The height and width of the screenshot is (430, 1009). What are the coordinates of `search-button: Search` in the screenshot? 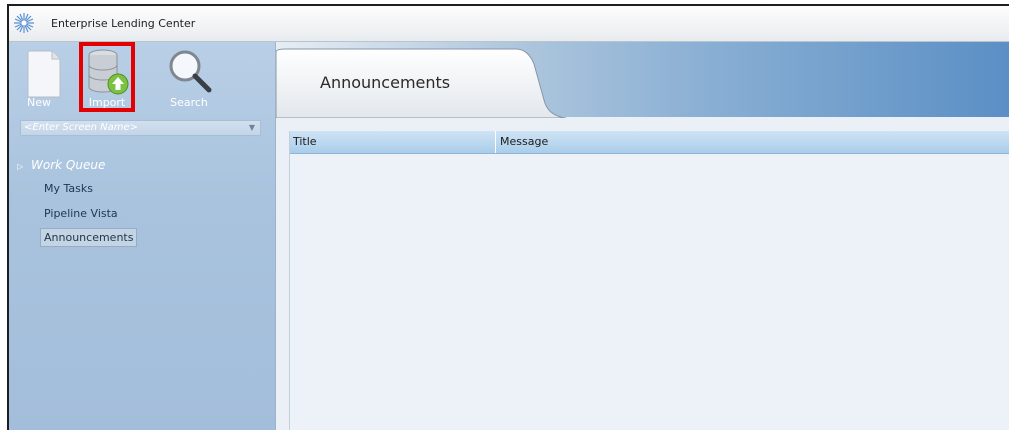 It's located at (189, 77).